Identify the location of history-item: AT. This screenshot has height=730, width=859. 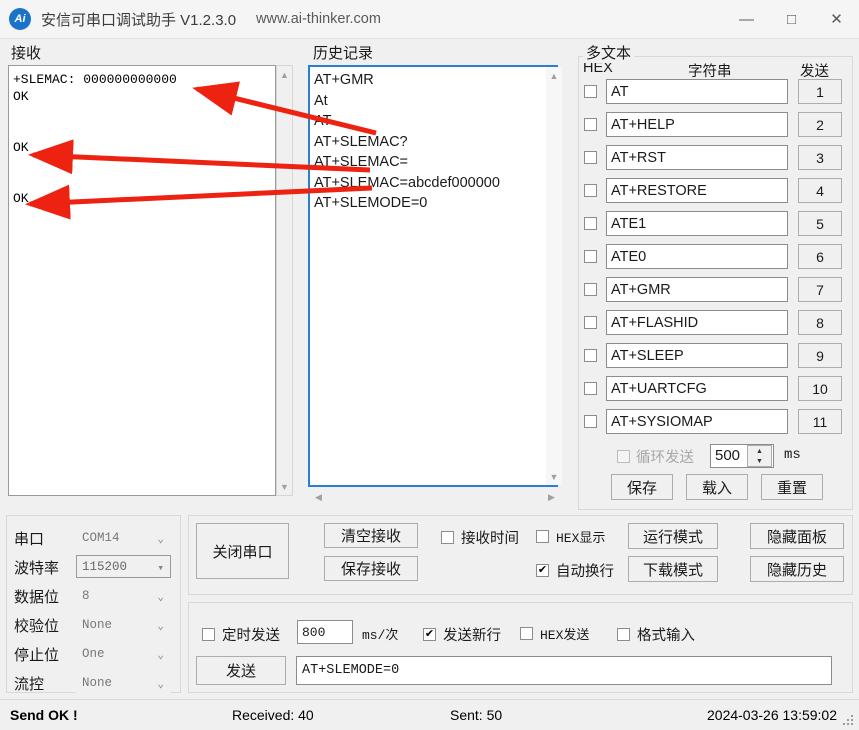
(433, 121).